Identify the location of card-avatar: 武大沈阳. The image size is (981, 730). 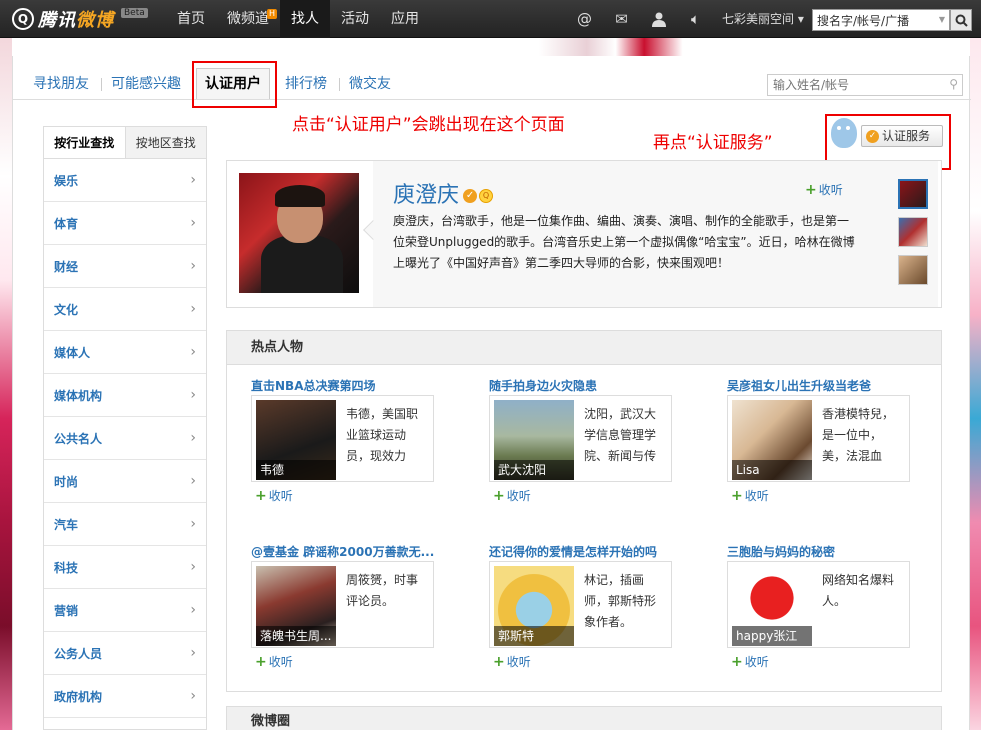
(534, 440).